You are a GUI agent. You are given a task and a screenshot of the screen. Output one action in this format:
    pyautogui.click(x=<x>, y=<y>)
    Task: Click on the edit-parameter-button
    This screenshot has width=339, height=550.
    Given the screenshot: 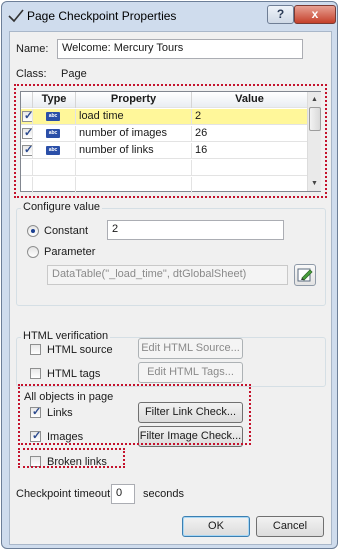 What is the action you would take?
    pyautogui.click(x=305, y=275)
    